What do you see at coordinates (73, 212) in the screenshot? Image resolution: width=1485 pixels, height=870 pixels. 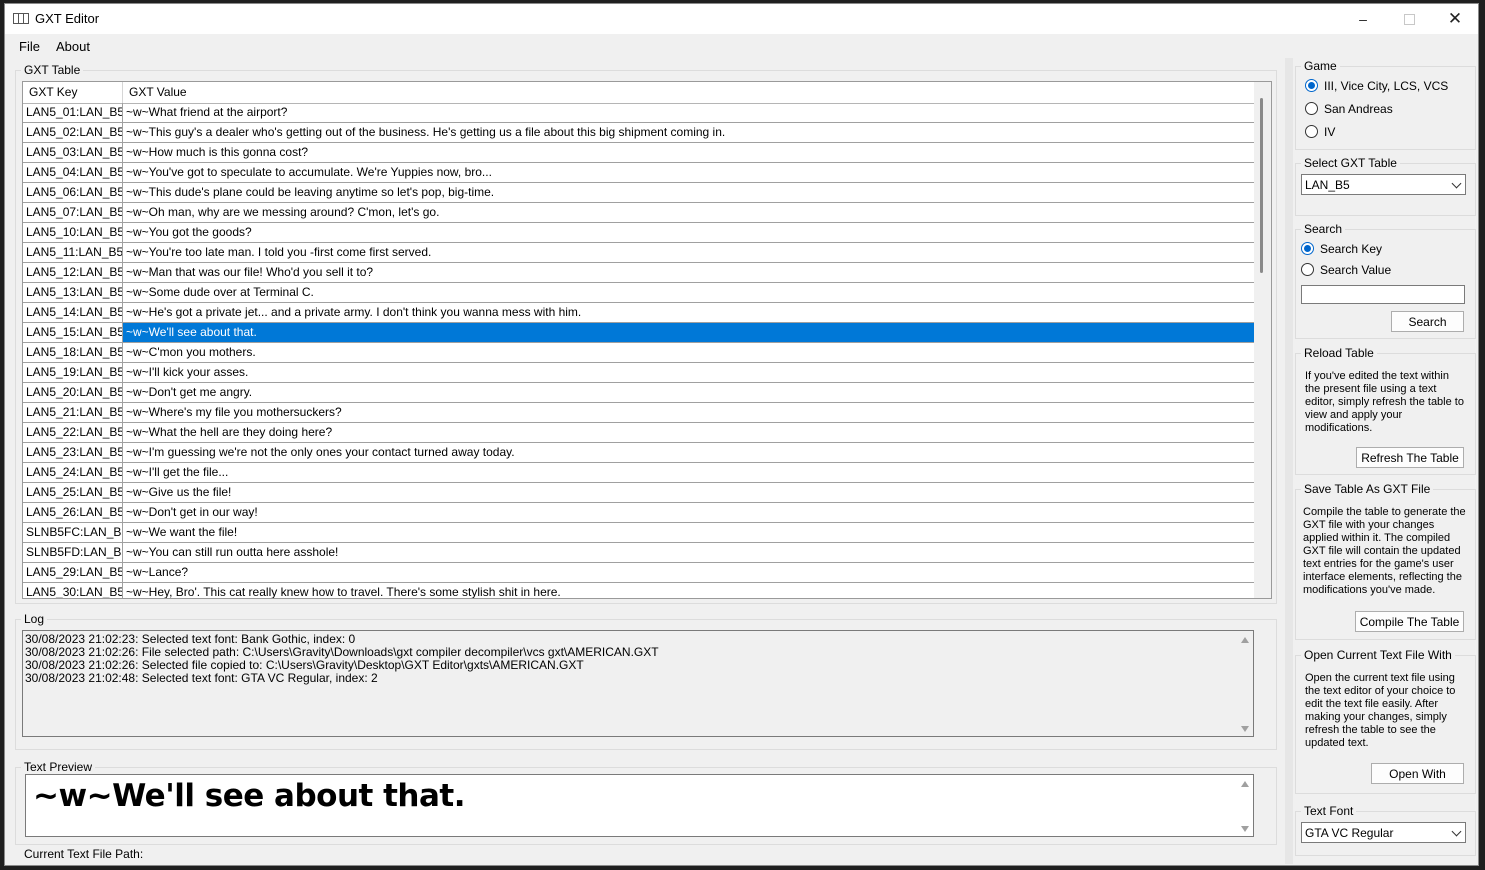 I see `gxt-key-cell: LAN5_07:LAN_B5` at bounding box center [73, 212].